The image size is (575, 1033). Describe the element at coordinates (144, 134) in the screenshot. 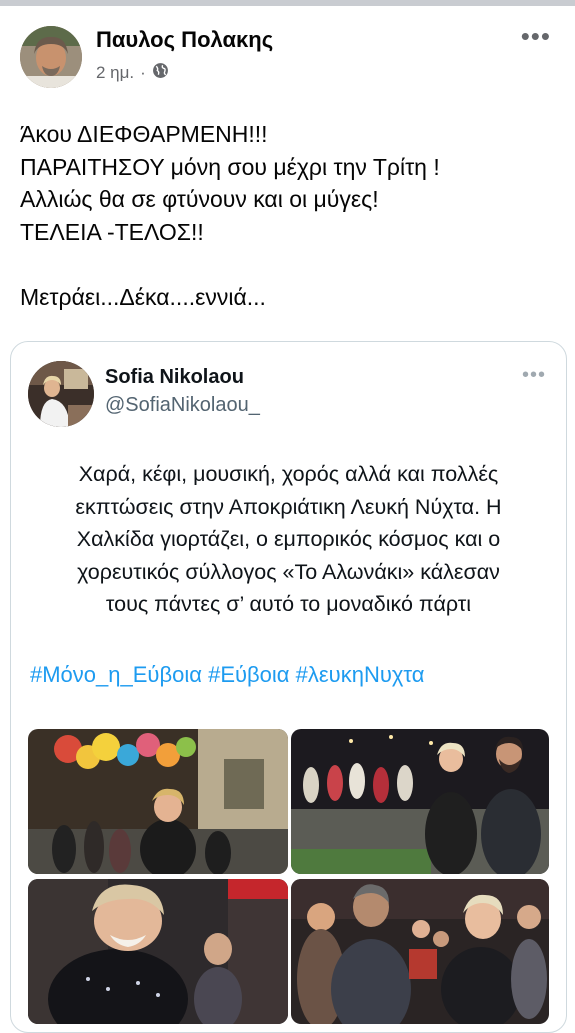

I see `post-line: Άκου ΔΙΕΦΘΑΡΜΕΝΗ!!!` at that location.